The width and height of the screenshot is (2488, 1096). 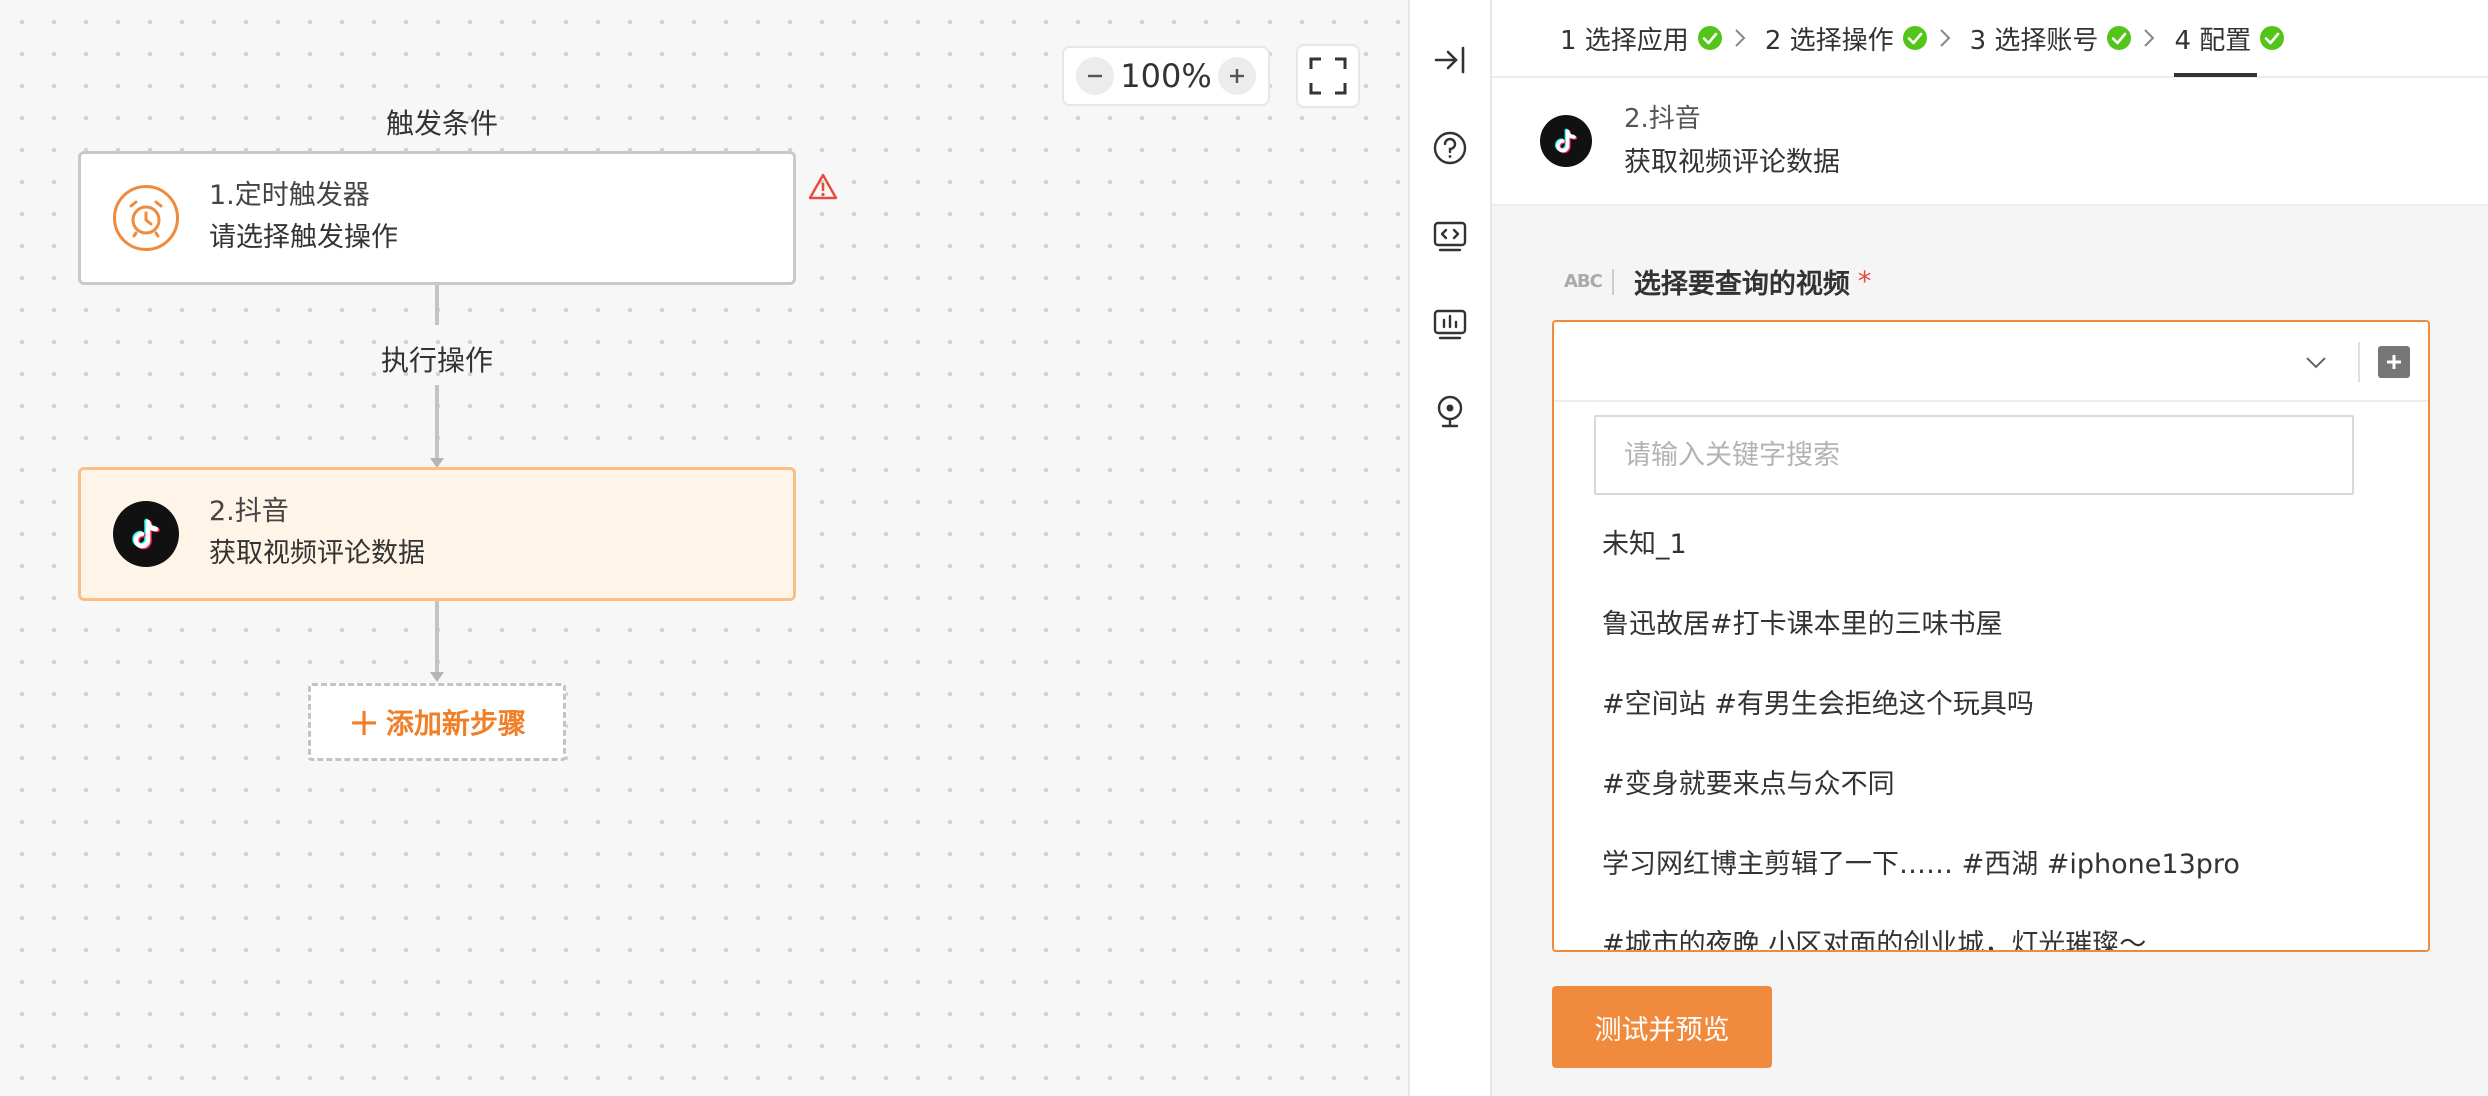 I want to click on plus-icon: +, so click(x=364, y=722).